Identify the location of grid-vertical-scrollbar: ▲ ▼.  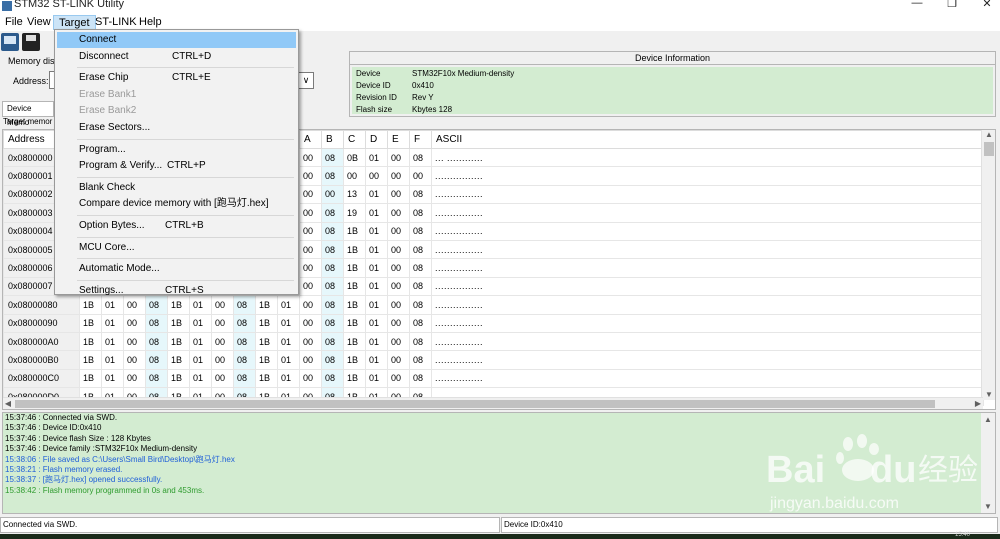
(988, 265).